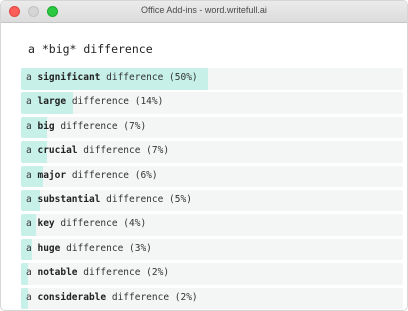 This screenshot has height=311, width=408. I want to click on suggestion-suffix: difference (50%), so click(152, 77).